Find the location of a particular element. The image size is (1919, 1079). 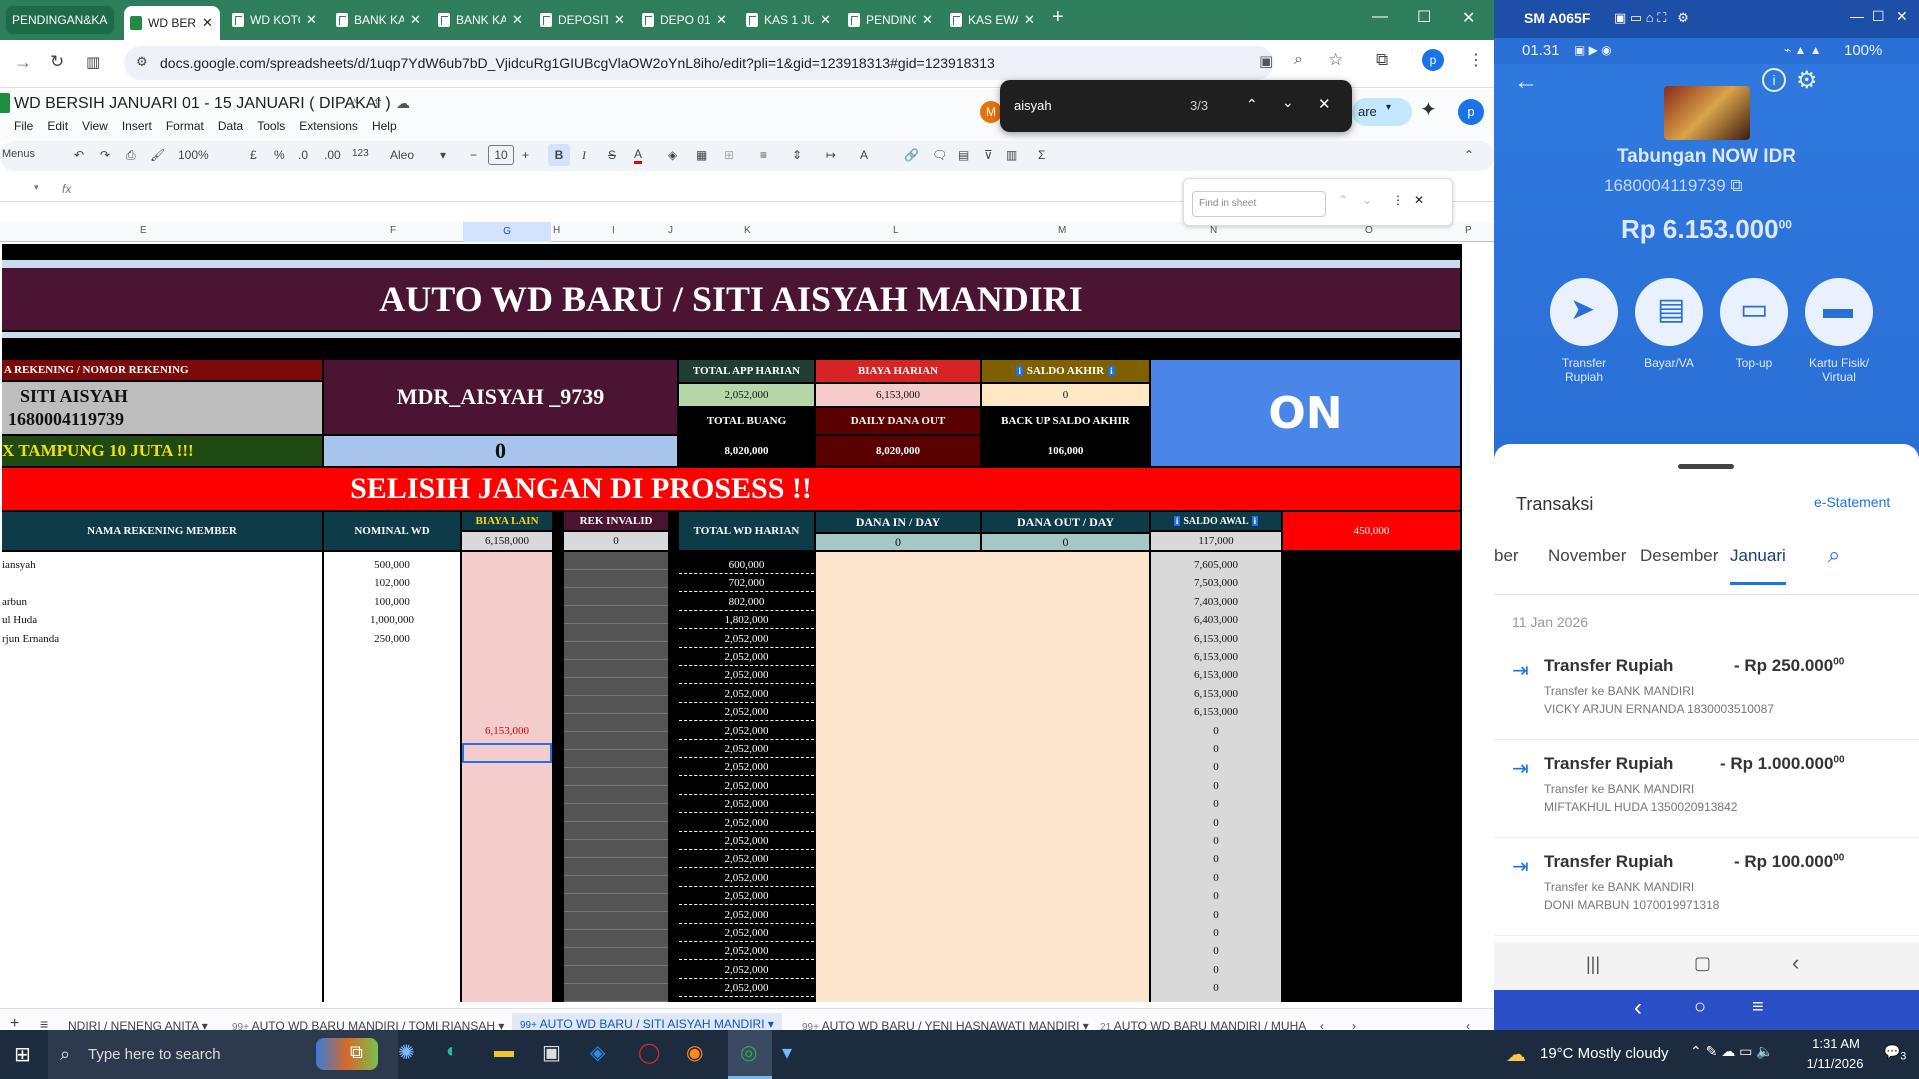

add-sheet-icon: + is located at coordinates (14, 1022).